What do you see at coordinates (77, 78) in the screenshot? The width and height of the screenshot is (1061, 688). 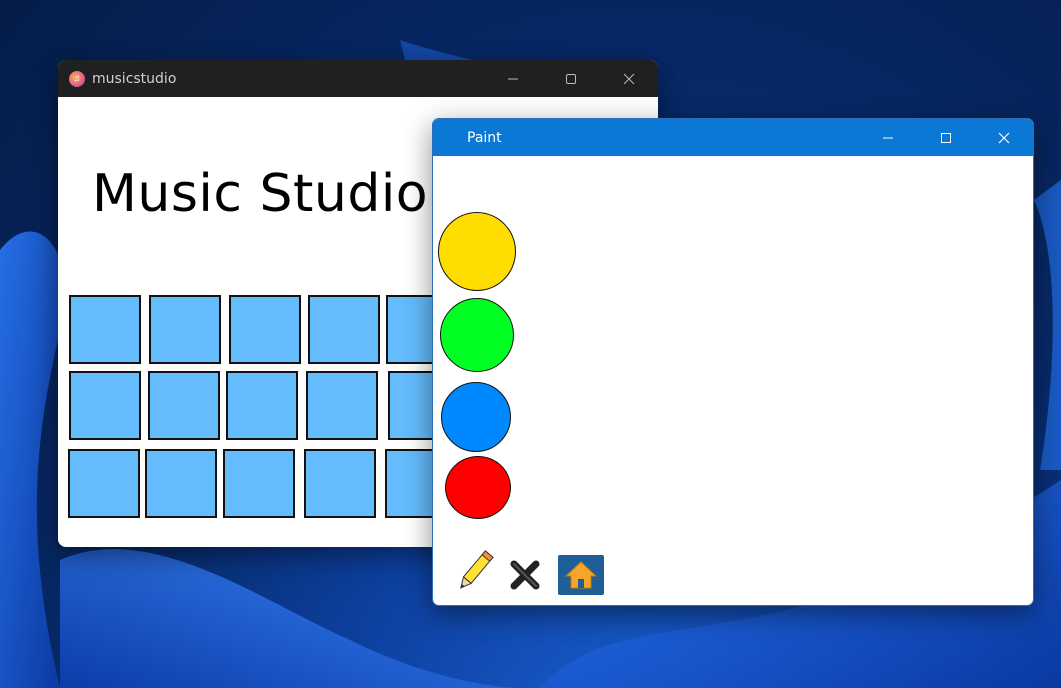 I see `music-app-icon: ♫` at bounding box center [77, 78].